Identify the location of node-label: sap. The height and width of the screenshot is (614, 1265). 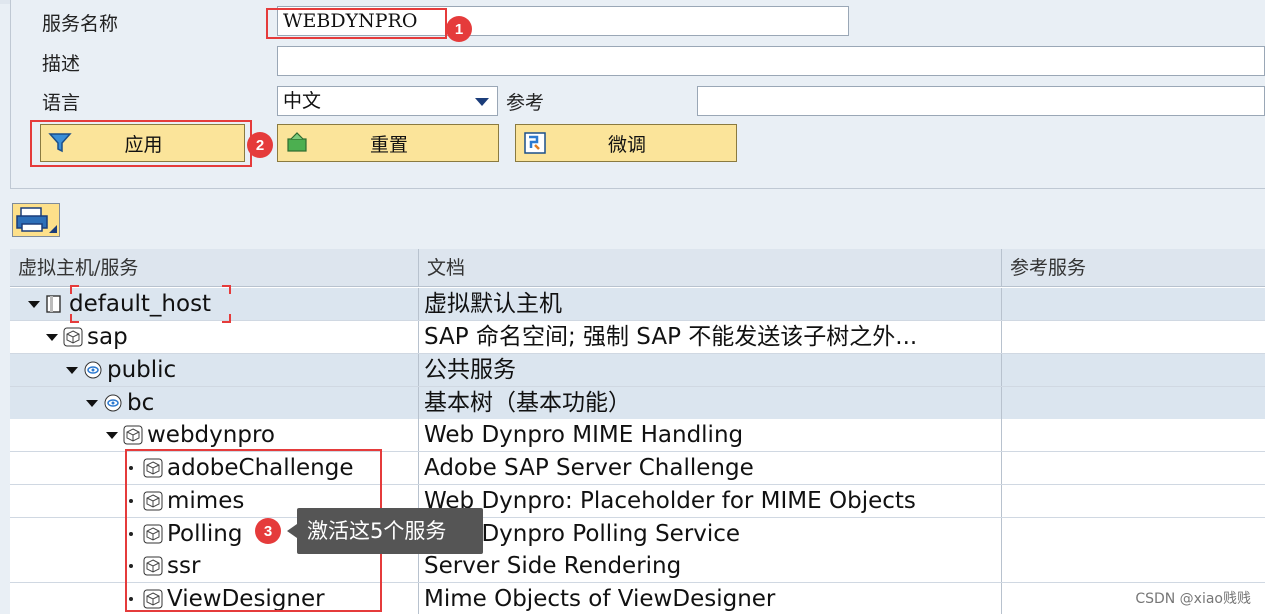
(107, 337).